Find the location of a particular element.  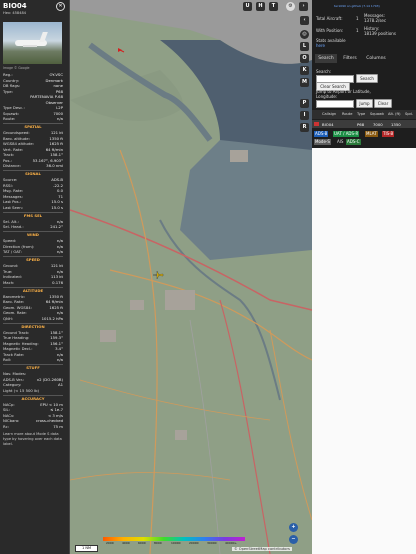

detail-row: Distance: 36.0 nmi is located at coordinates (33, 166).